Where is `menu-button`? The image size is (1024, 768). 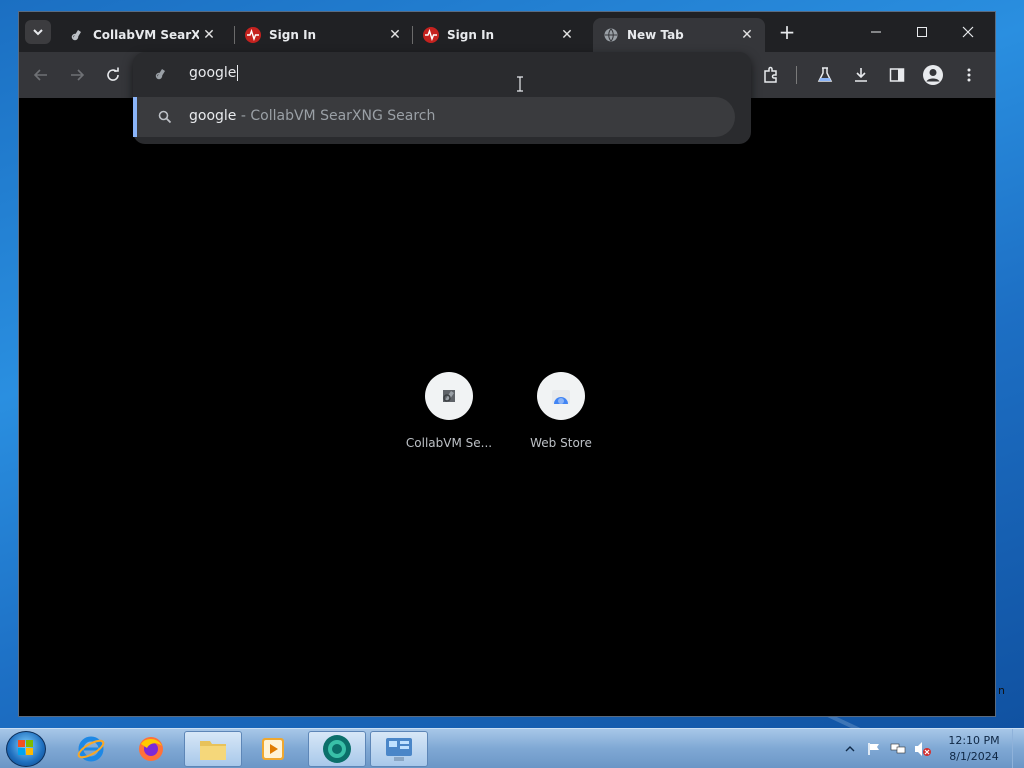 menu-button is located at coordinates (969, 75).